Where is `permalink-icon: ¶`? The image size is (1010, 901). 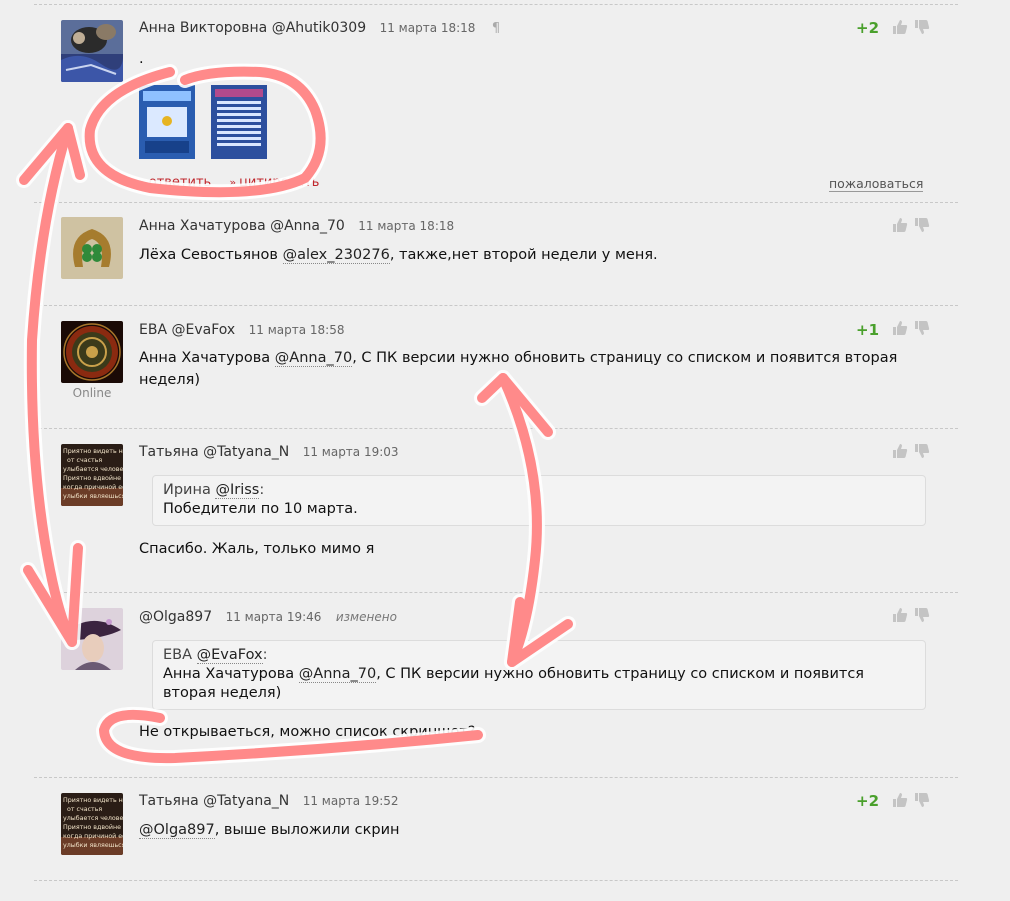 permalink-icon: ¶ is located at coordinates (496, 28).